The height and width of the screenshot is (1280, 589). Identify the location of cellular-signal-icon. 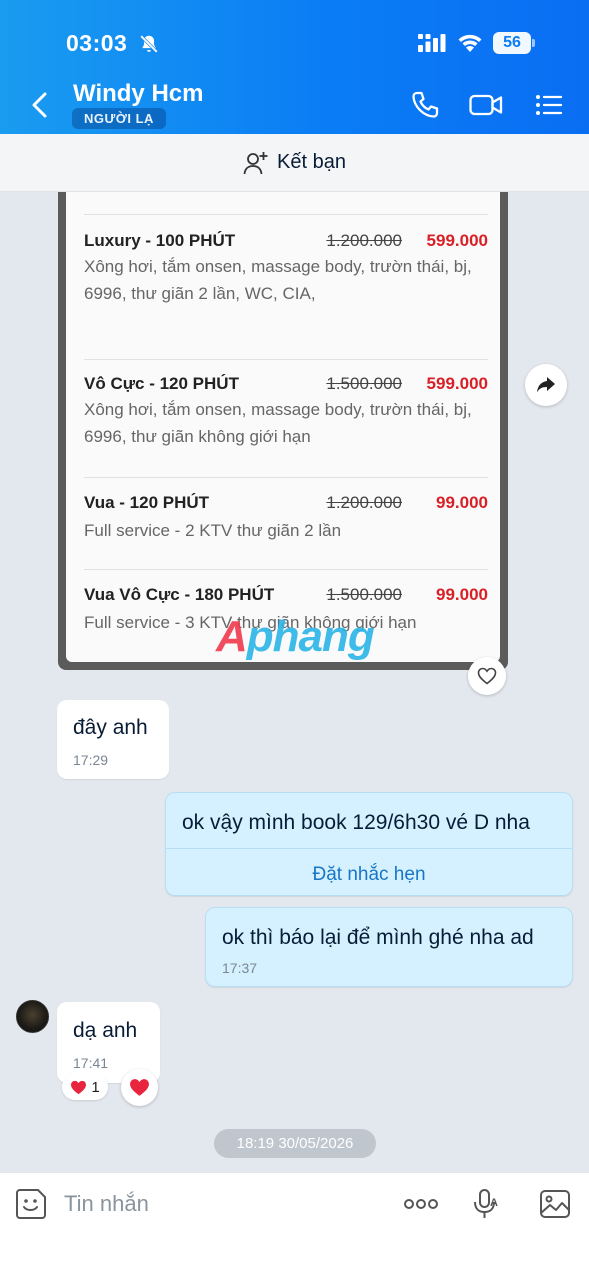
(432, 43).